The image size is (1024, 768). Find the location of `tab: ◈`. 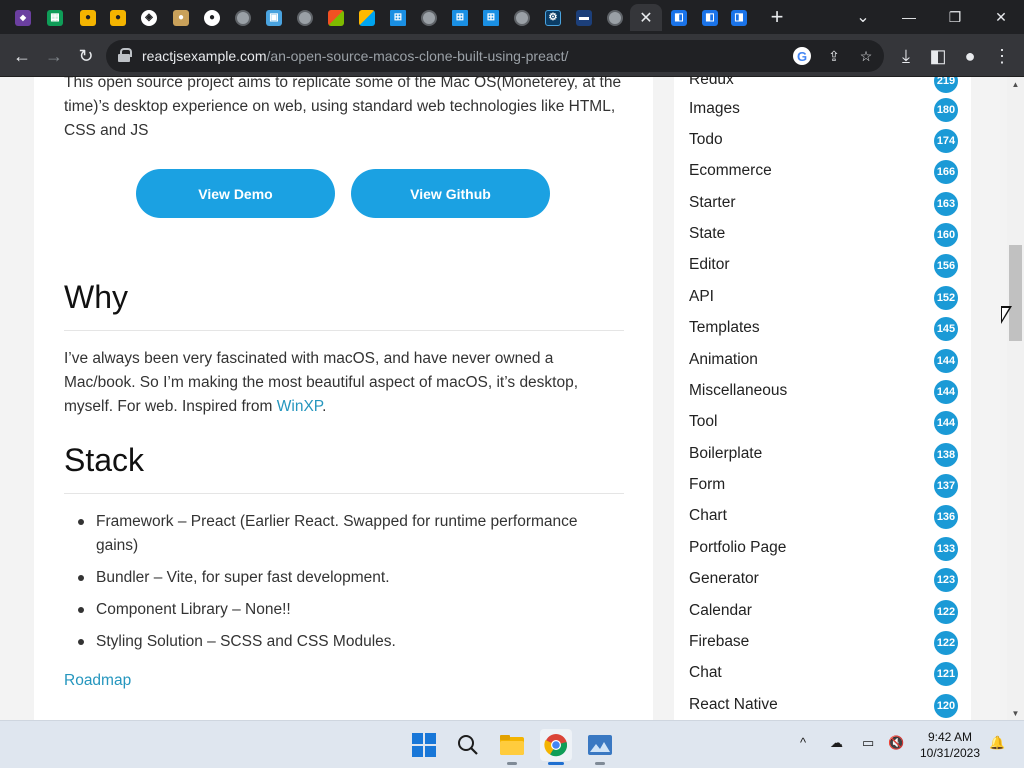

tab: ◈ is located at coordinates (149, 17).